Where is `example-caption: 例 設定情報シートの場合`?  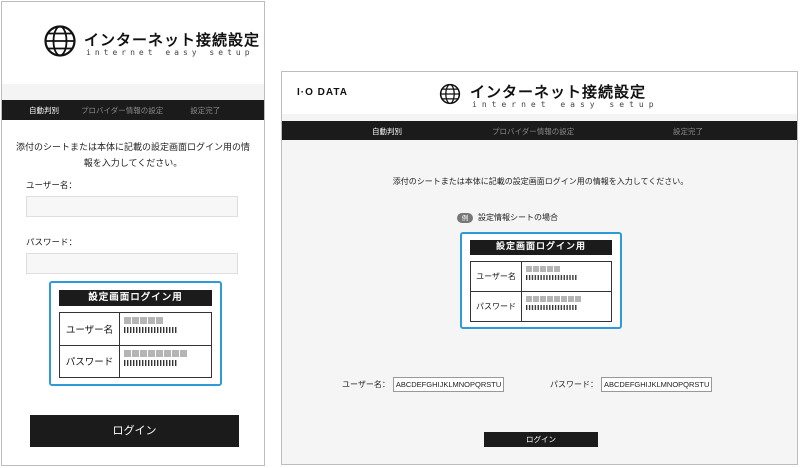 example-caption: 例 設定情報シートの場合 is located at coordinates (507, 217).